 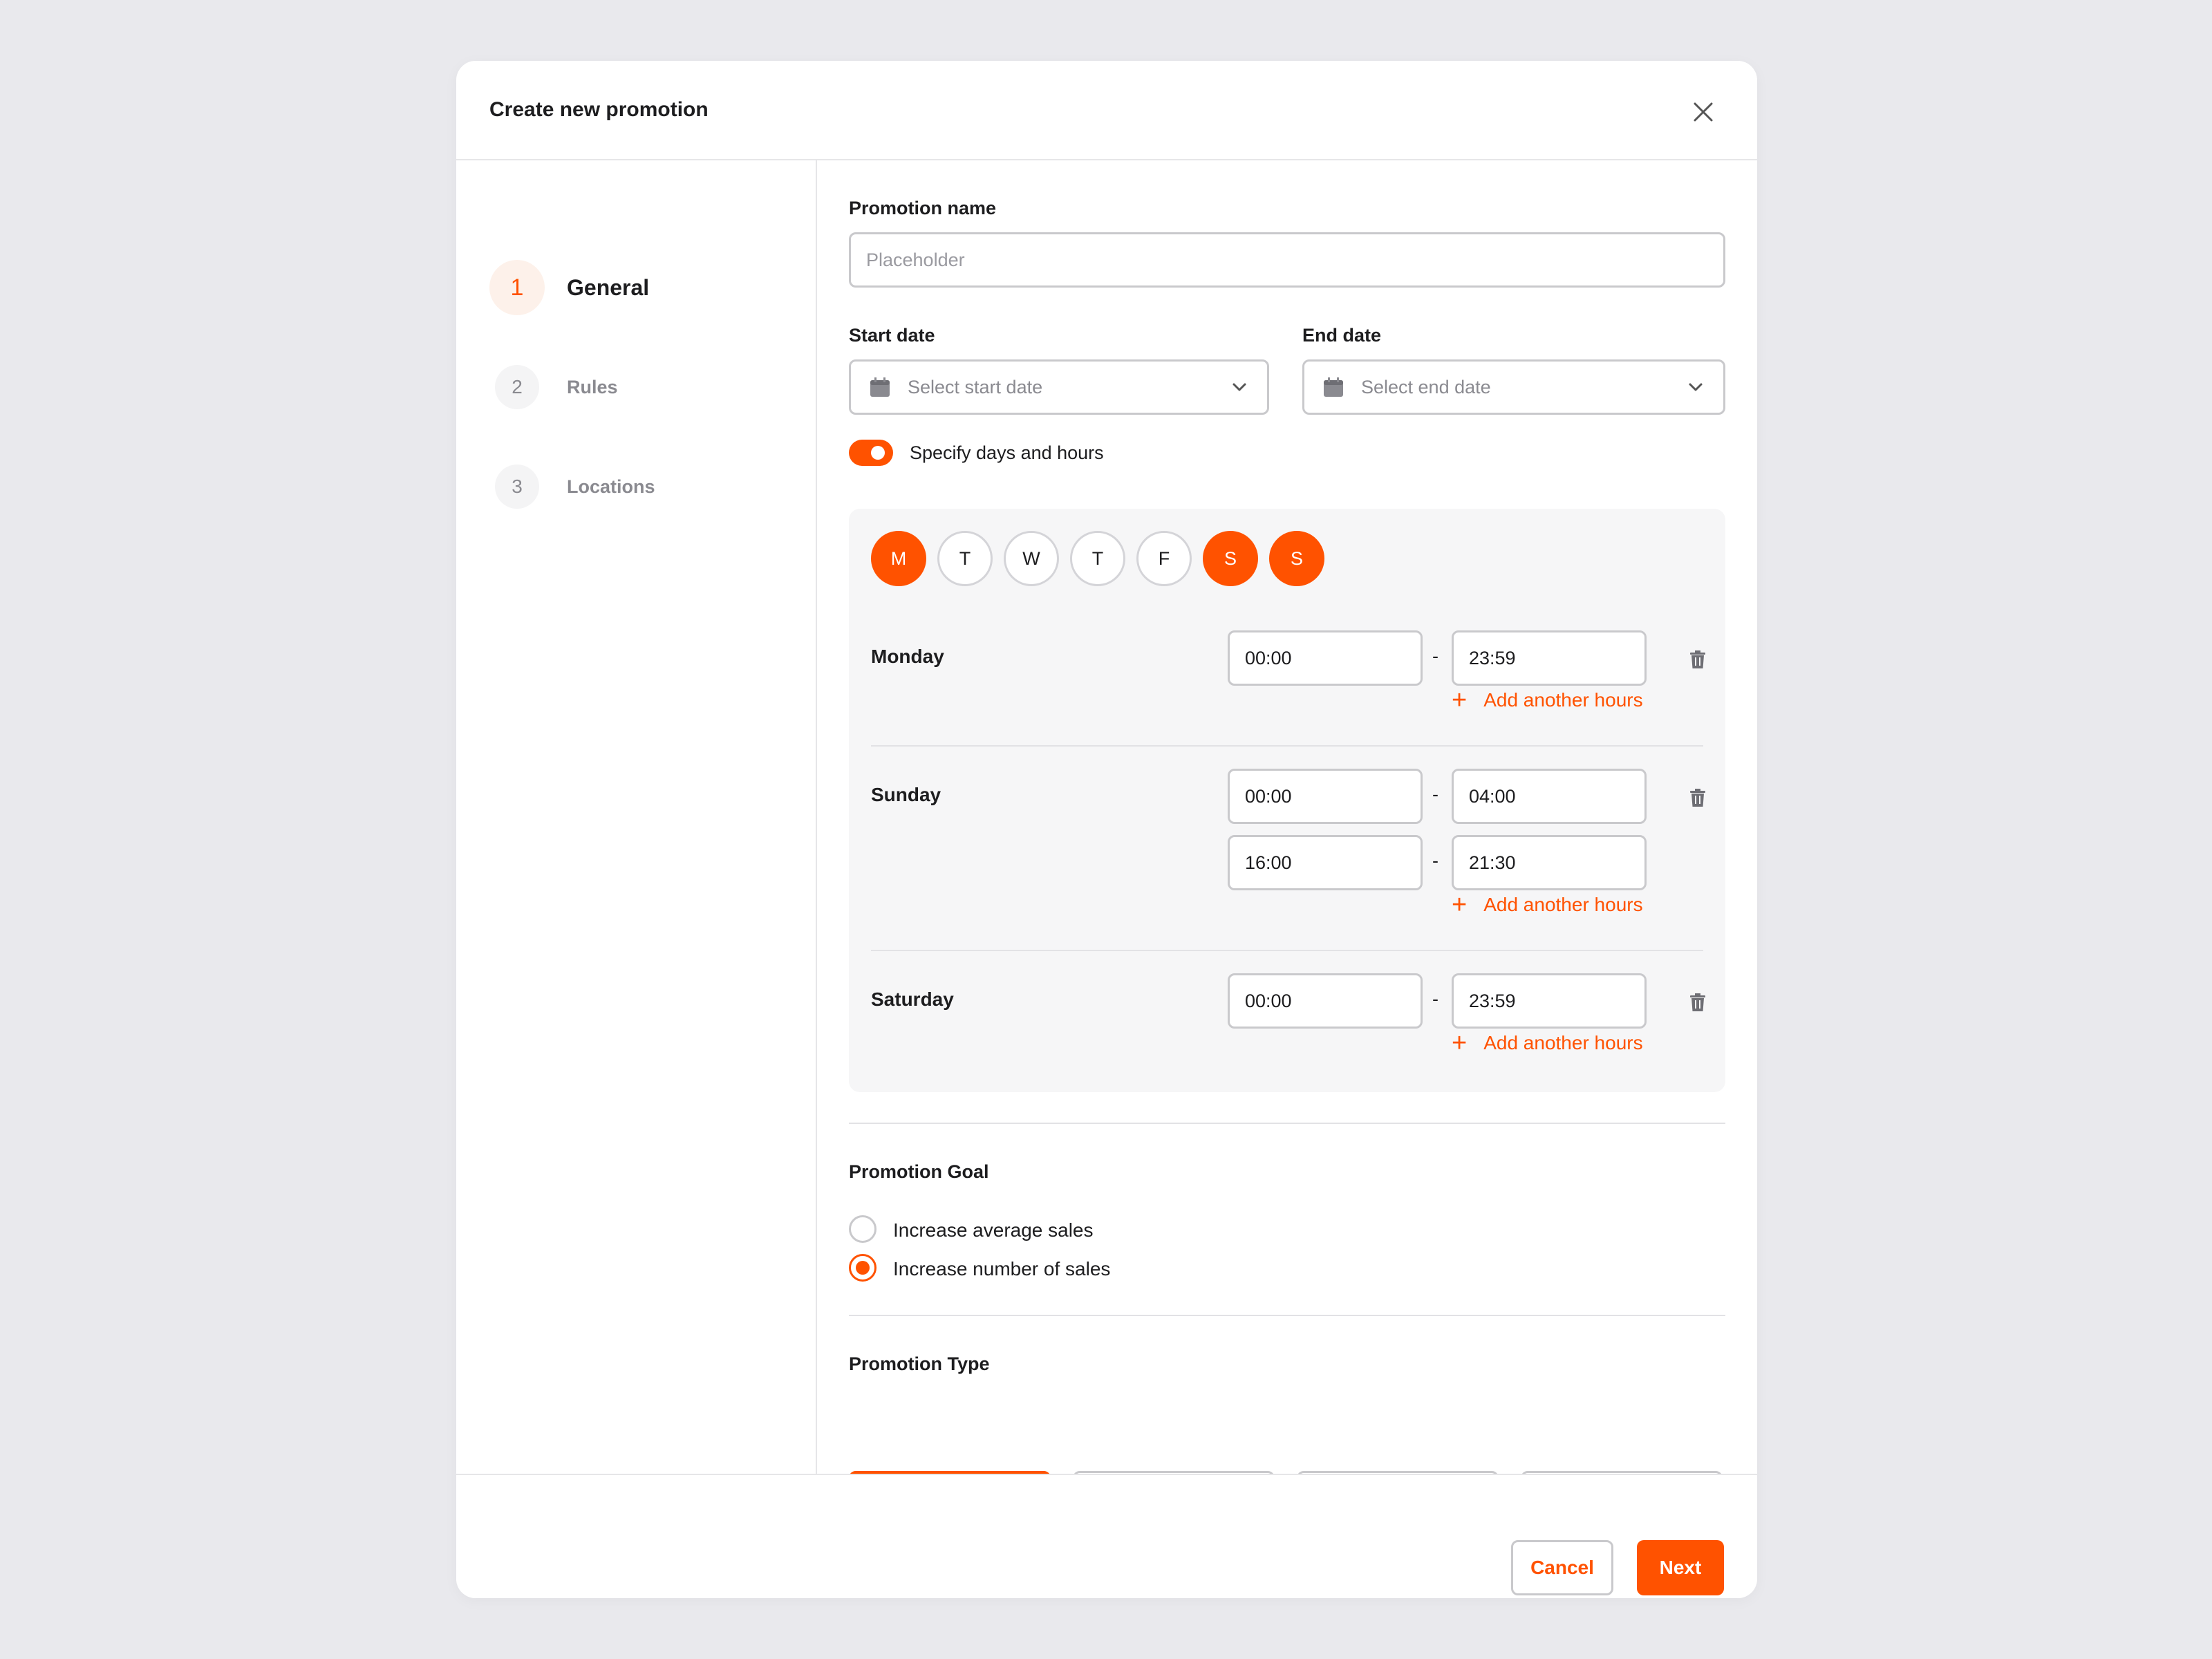 I want to click on steps-sidebar: 1 General 2 Rules 3 Locations, so click(x=636, y=848).